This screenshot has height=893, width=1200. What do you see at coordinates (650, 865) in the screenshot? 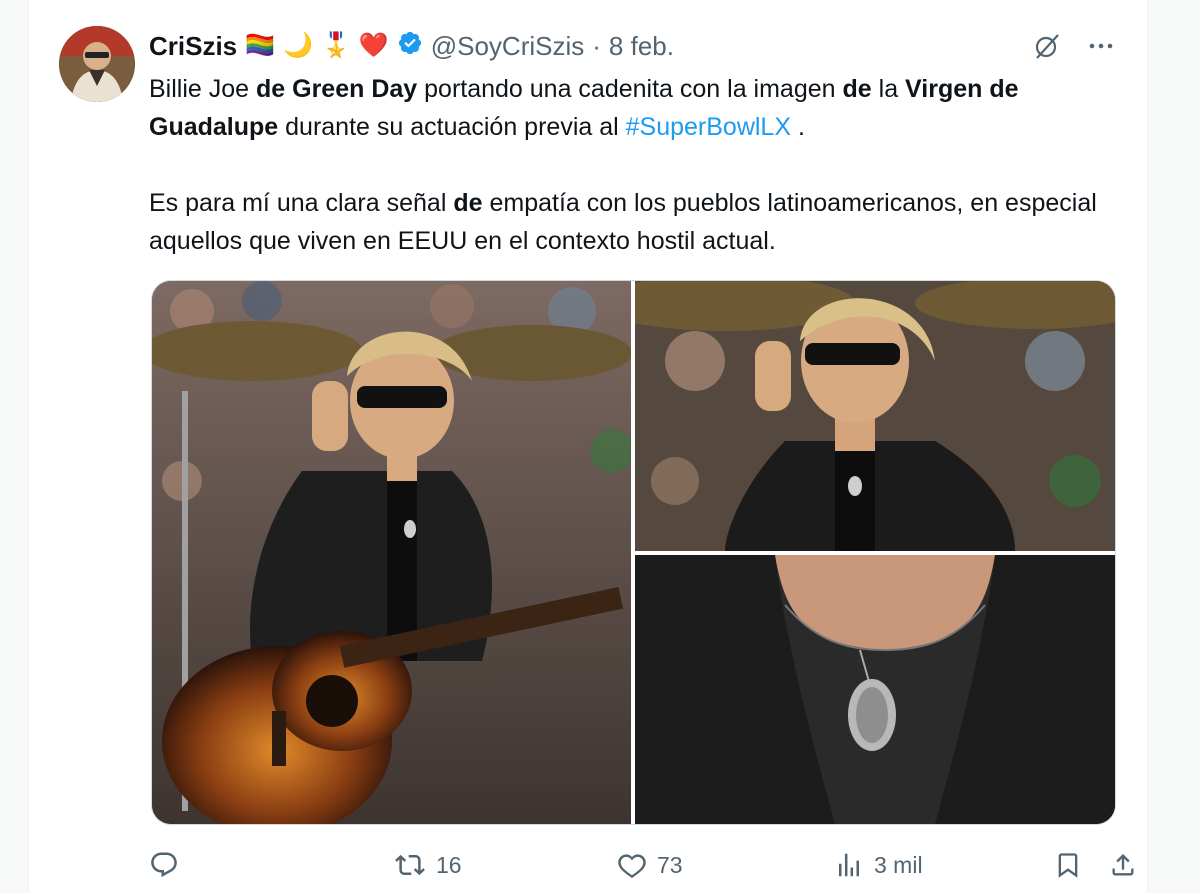
I see `like-button: 73` at bounding box center [650, 865].